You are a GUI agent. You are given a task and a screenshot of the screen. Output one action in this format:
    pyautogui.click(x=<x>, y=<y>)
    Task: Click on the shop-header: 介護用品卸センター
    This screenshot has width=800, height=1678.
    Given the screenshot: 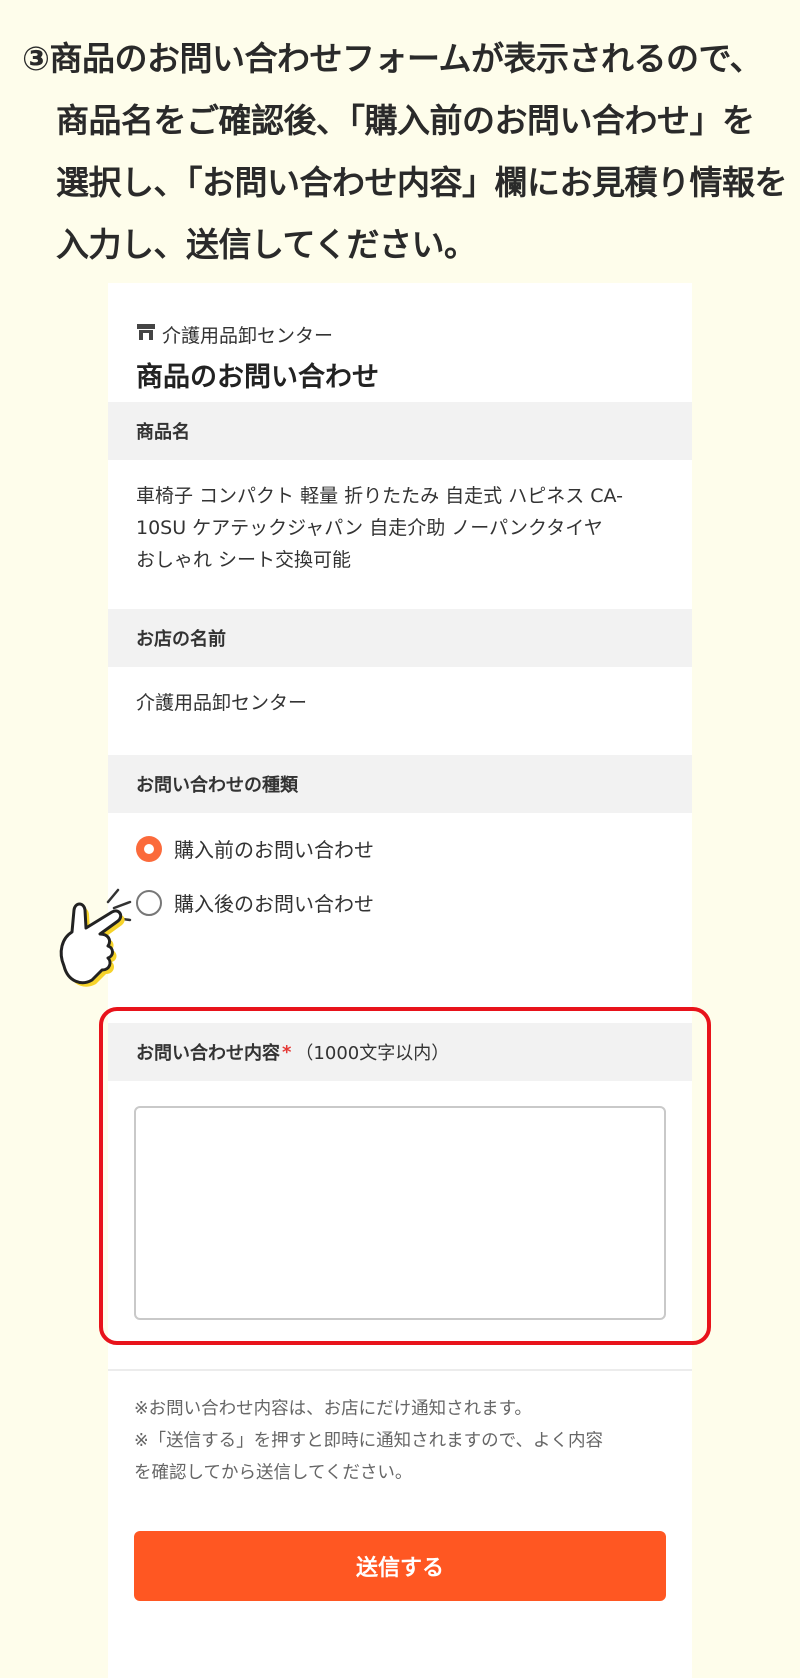 What is the action you would take?
    pyautogui.click(x=234, y=334)
    